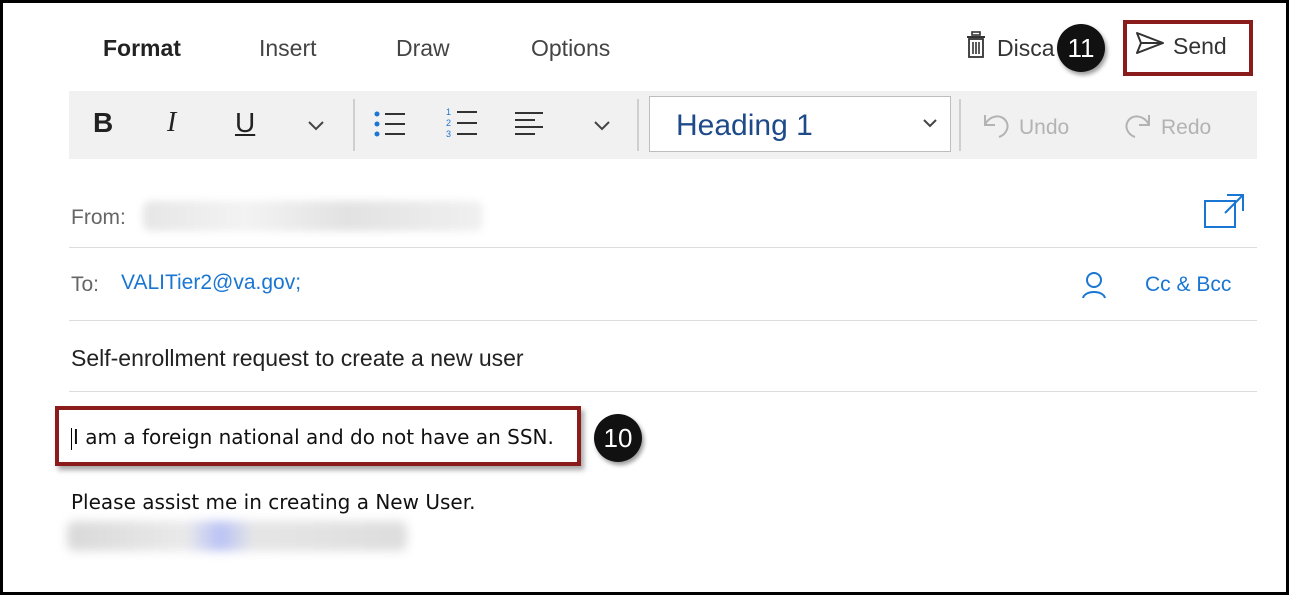 This screenshot has height=595, width=1289. Describe the element at coordinates (618, 438) in the screenshot. I see `step-badge-10: 10` at that location.